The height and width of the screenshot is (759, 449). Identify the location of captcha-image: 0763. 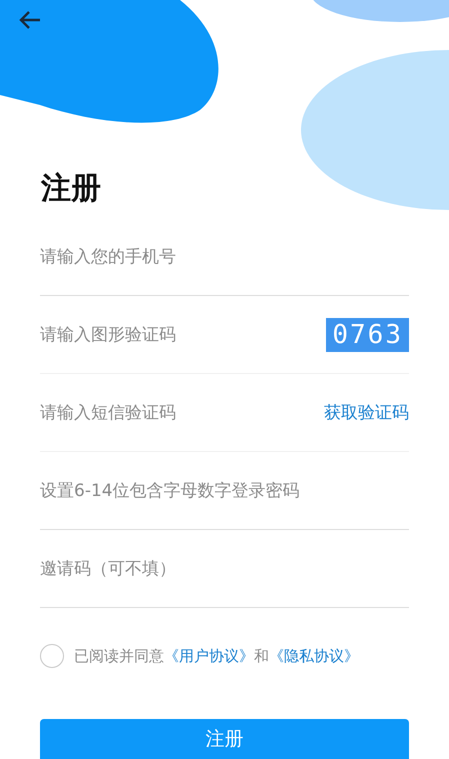
(367, 335).